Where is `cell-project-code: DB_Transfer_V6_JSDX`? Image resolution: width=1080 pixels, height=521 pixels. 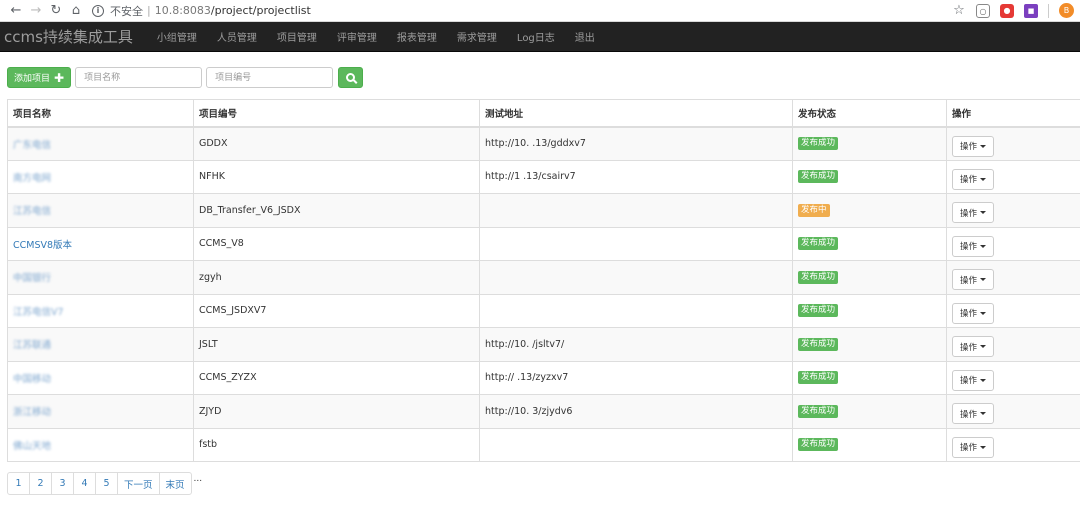
cell-project-code: DB_Transfer_V6_JSDX is located at coordinates (336, 210).